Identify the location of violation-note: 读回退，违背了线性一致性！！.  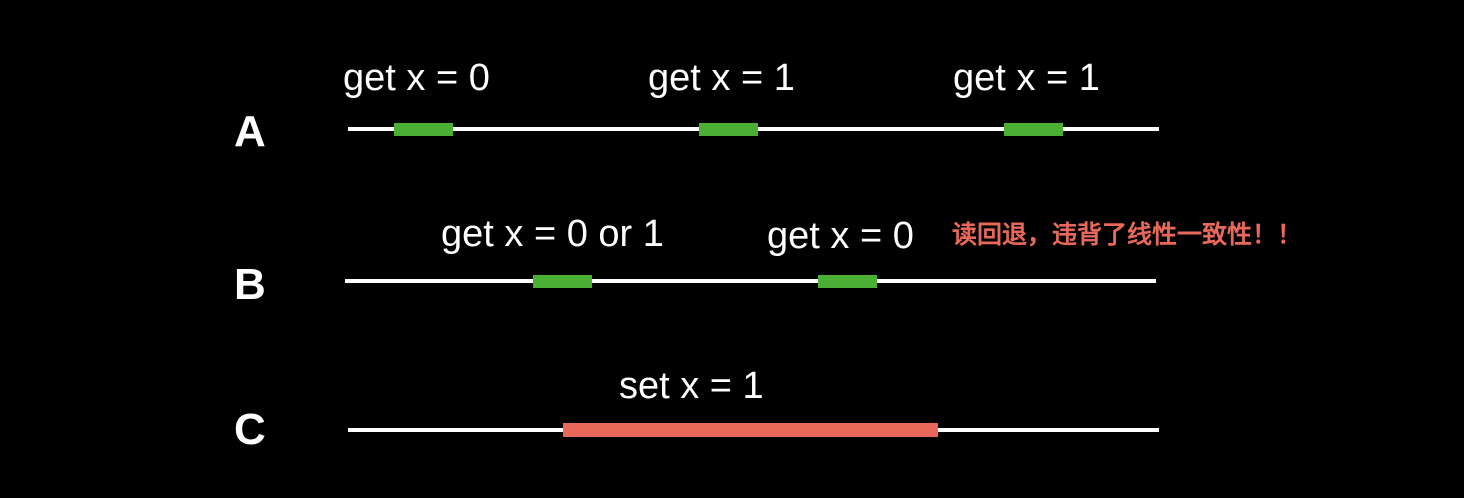
(1127, 234).